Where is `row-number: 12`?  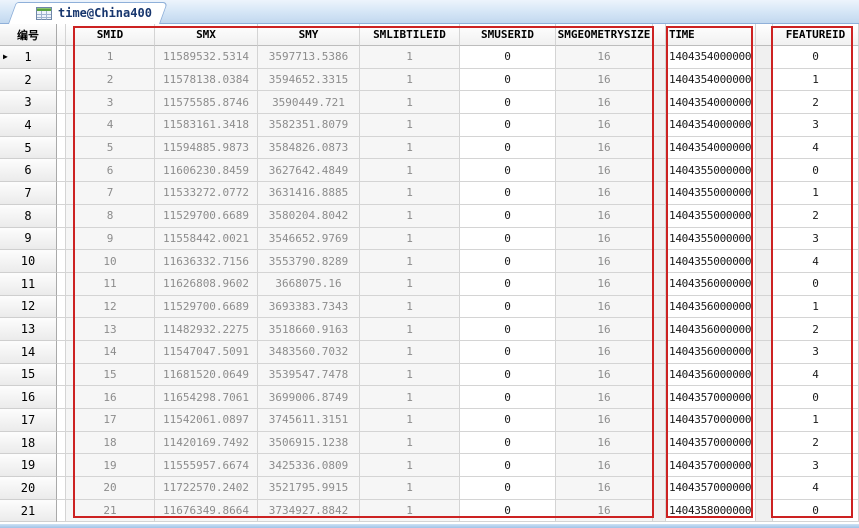 row-number: 12 is located at coordinates (28, 307).